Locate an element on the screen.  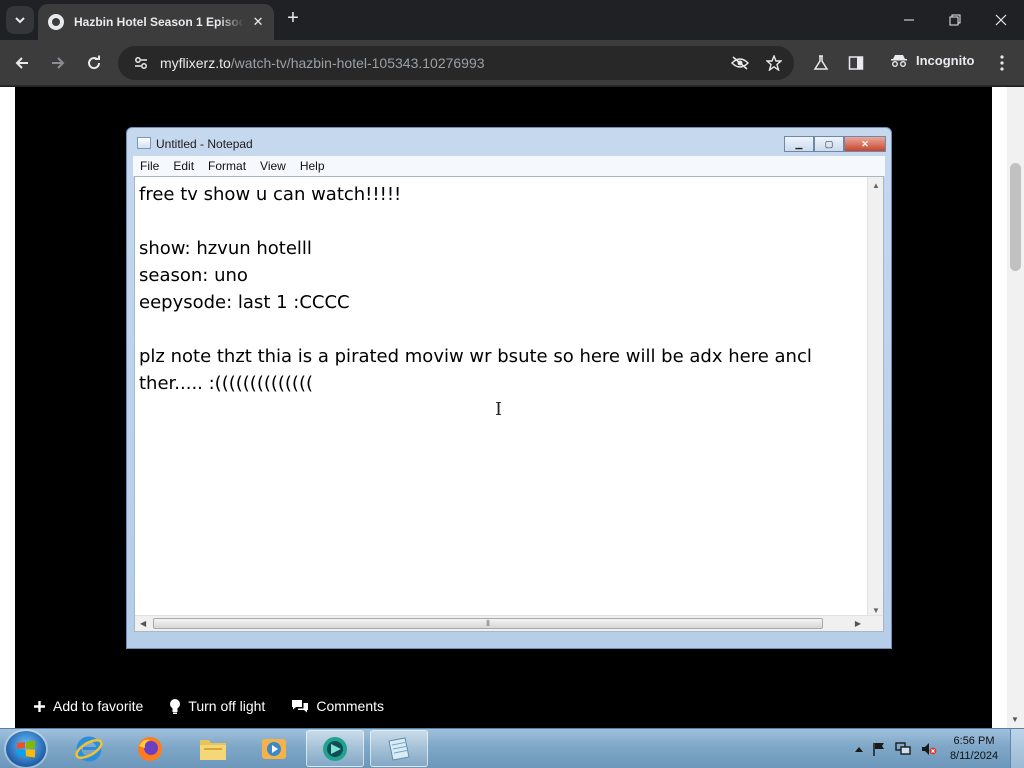
clock-date: 8/11/2024 is located at coordinates (974, 756).